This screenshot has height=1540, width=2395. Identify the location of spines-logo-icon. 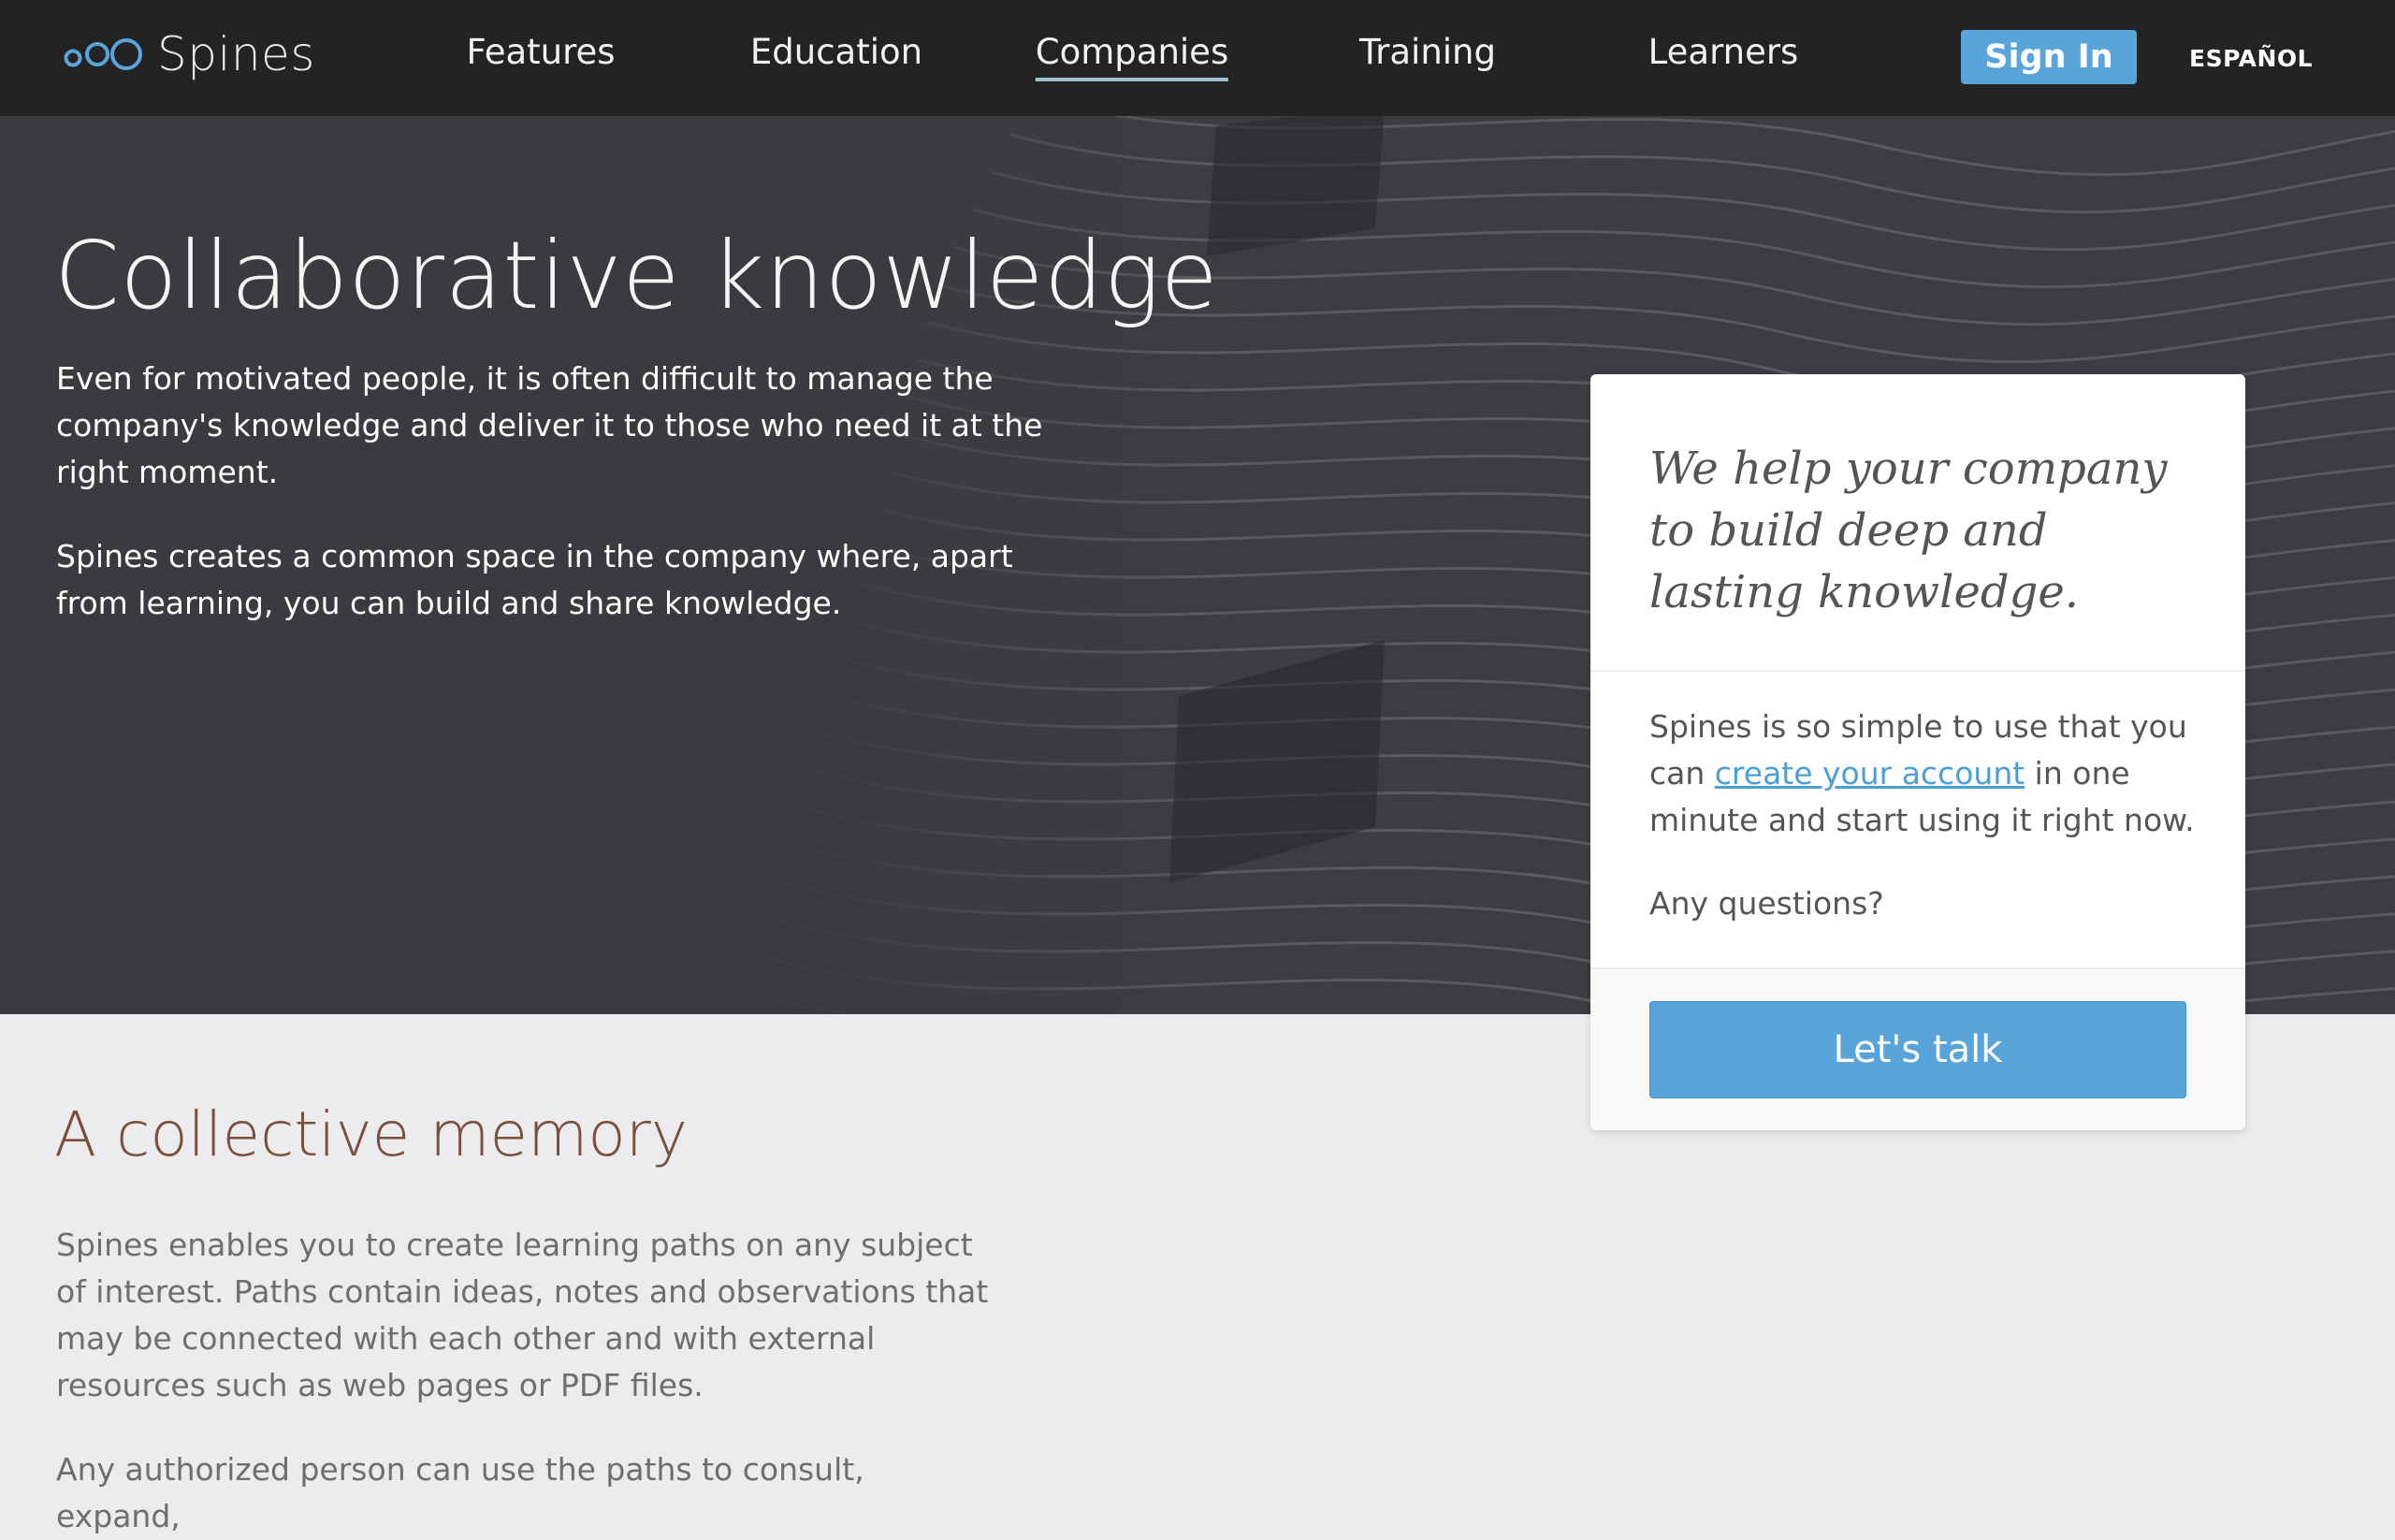
(103, 54).